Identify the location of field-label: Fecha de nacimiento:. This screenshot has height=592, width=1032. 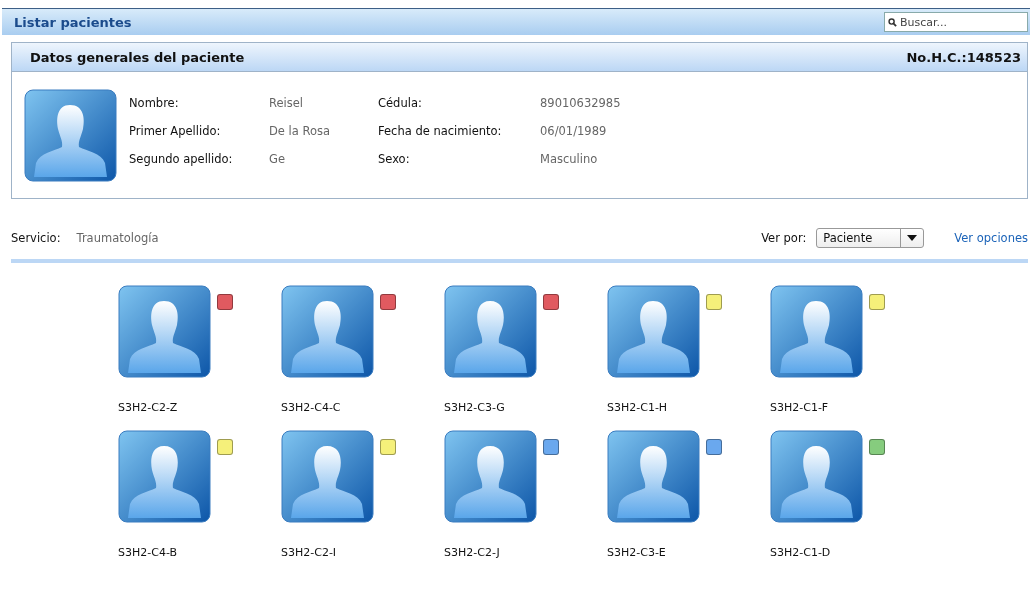
(440, 131).